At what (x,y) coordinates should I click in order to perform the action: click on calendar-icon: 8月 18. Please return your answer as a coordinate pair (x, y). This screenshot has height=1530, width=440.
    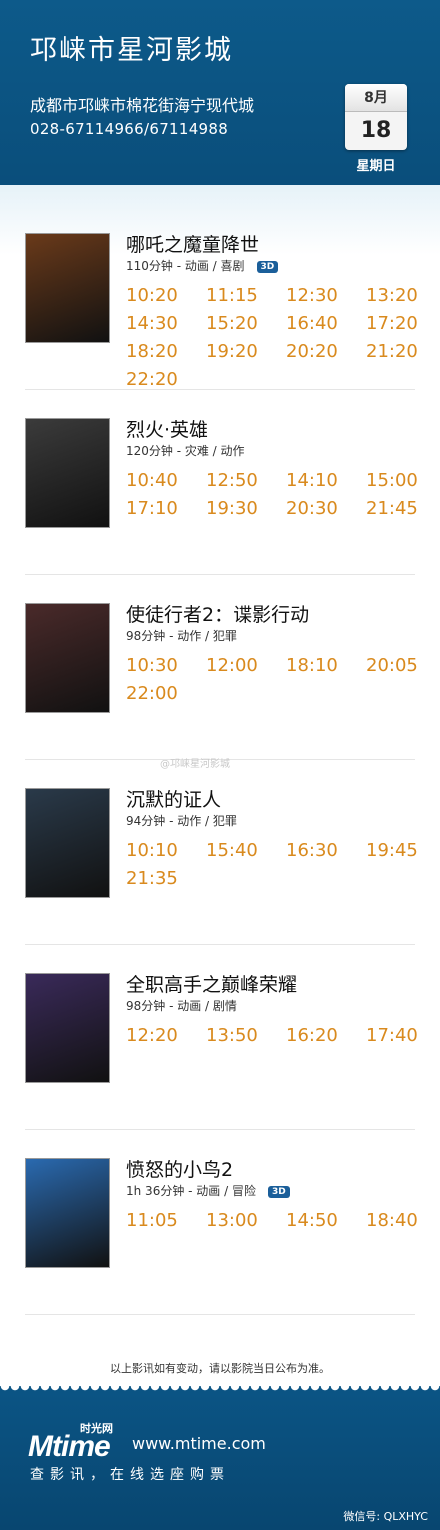
    Looking at the image, I should click on (376, 117).